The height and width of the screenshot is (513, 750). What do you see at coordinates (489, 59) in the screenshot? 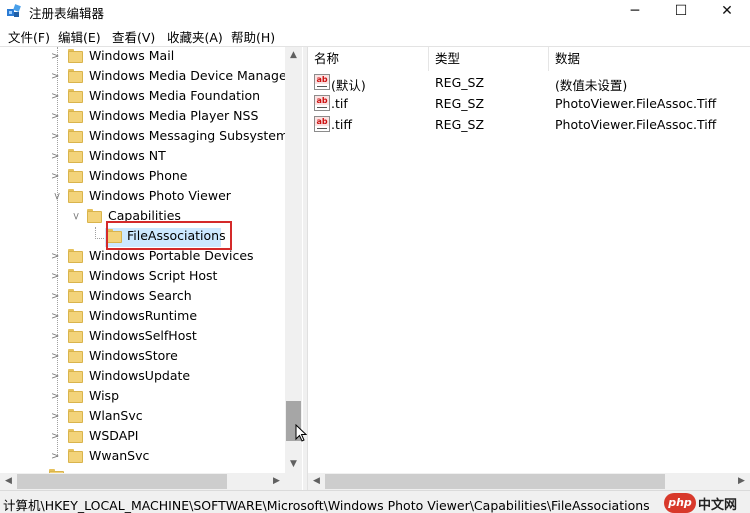
I see `column-header-type: 类型` at bounding box center [489, 59].